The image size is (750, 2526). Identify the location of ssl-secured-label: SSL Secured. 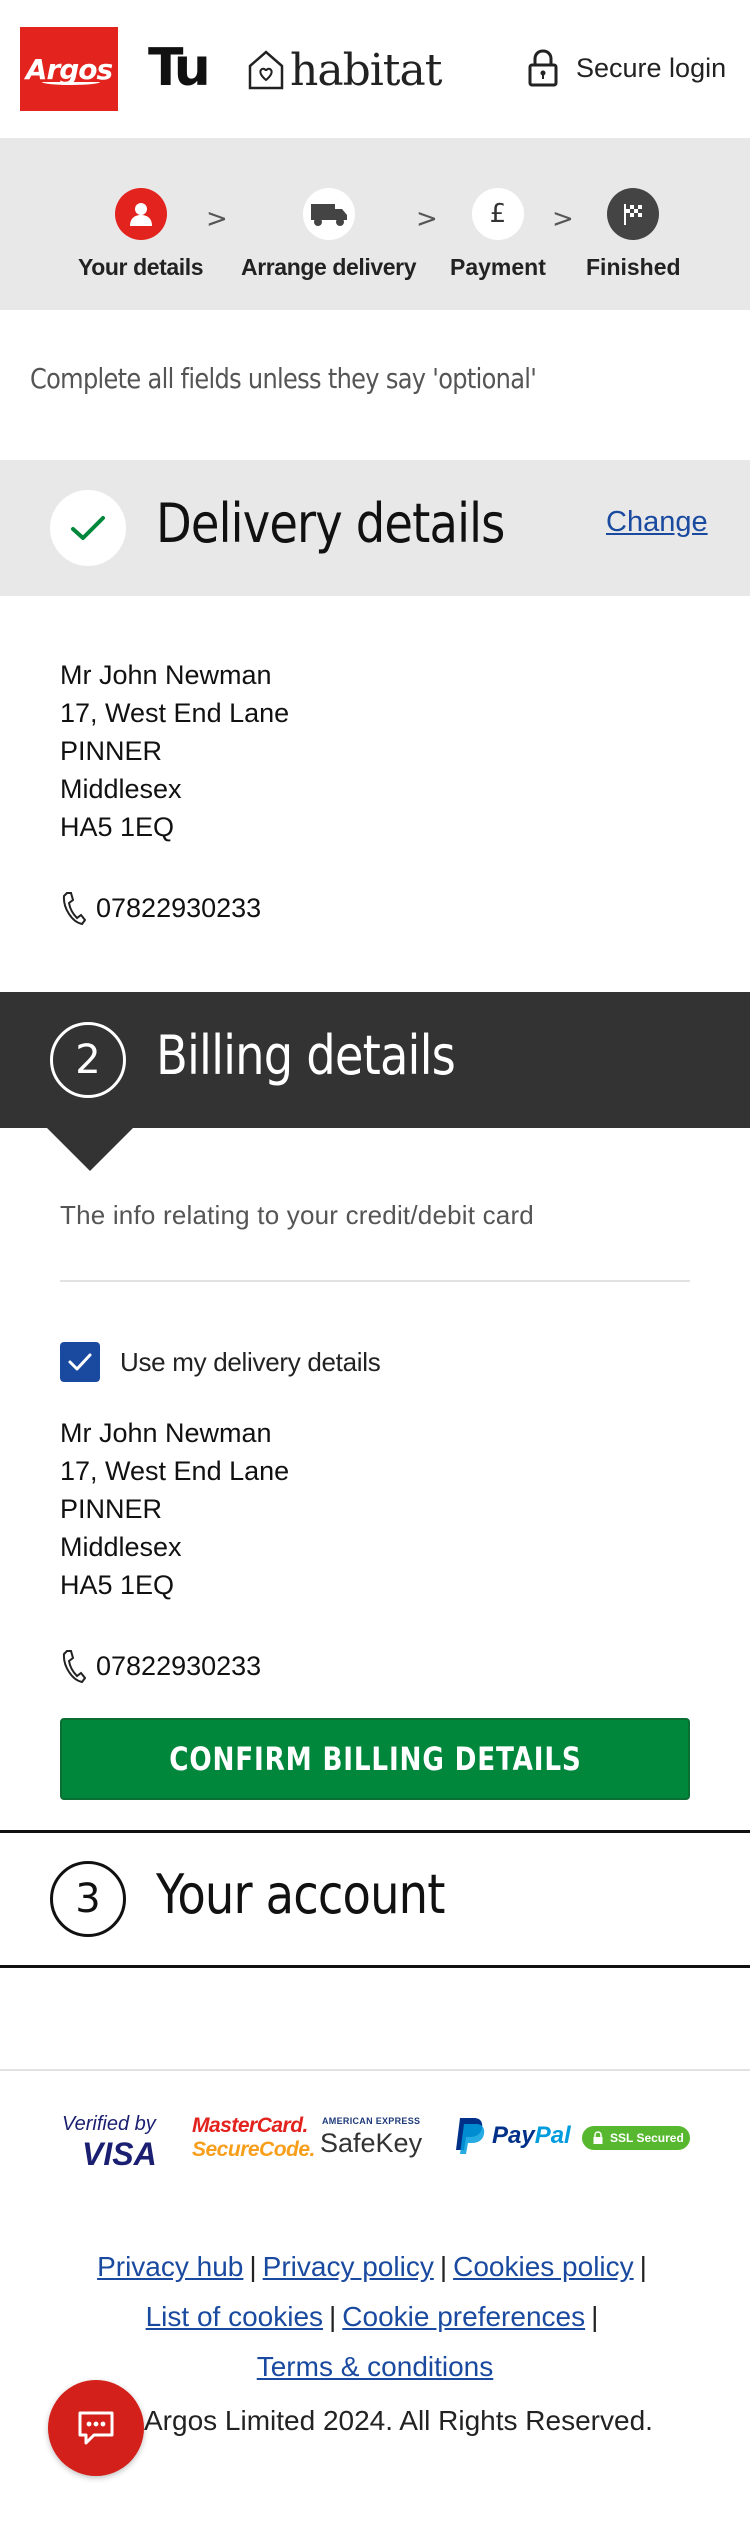
(647, 2138).